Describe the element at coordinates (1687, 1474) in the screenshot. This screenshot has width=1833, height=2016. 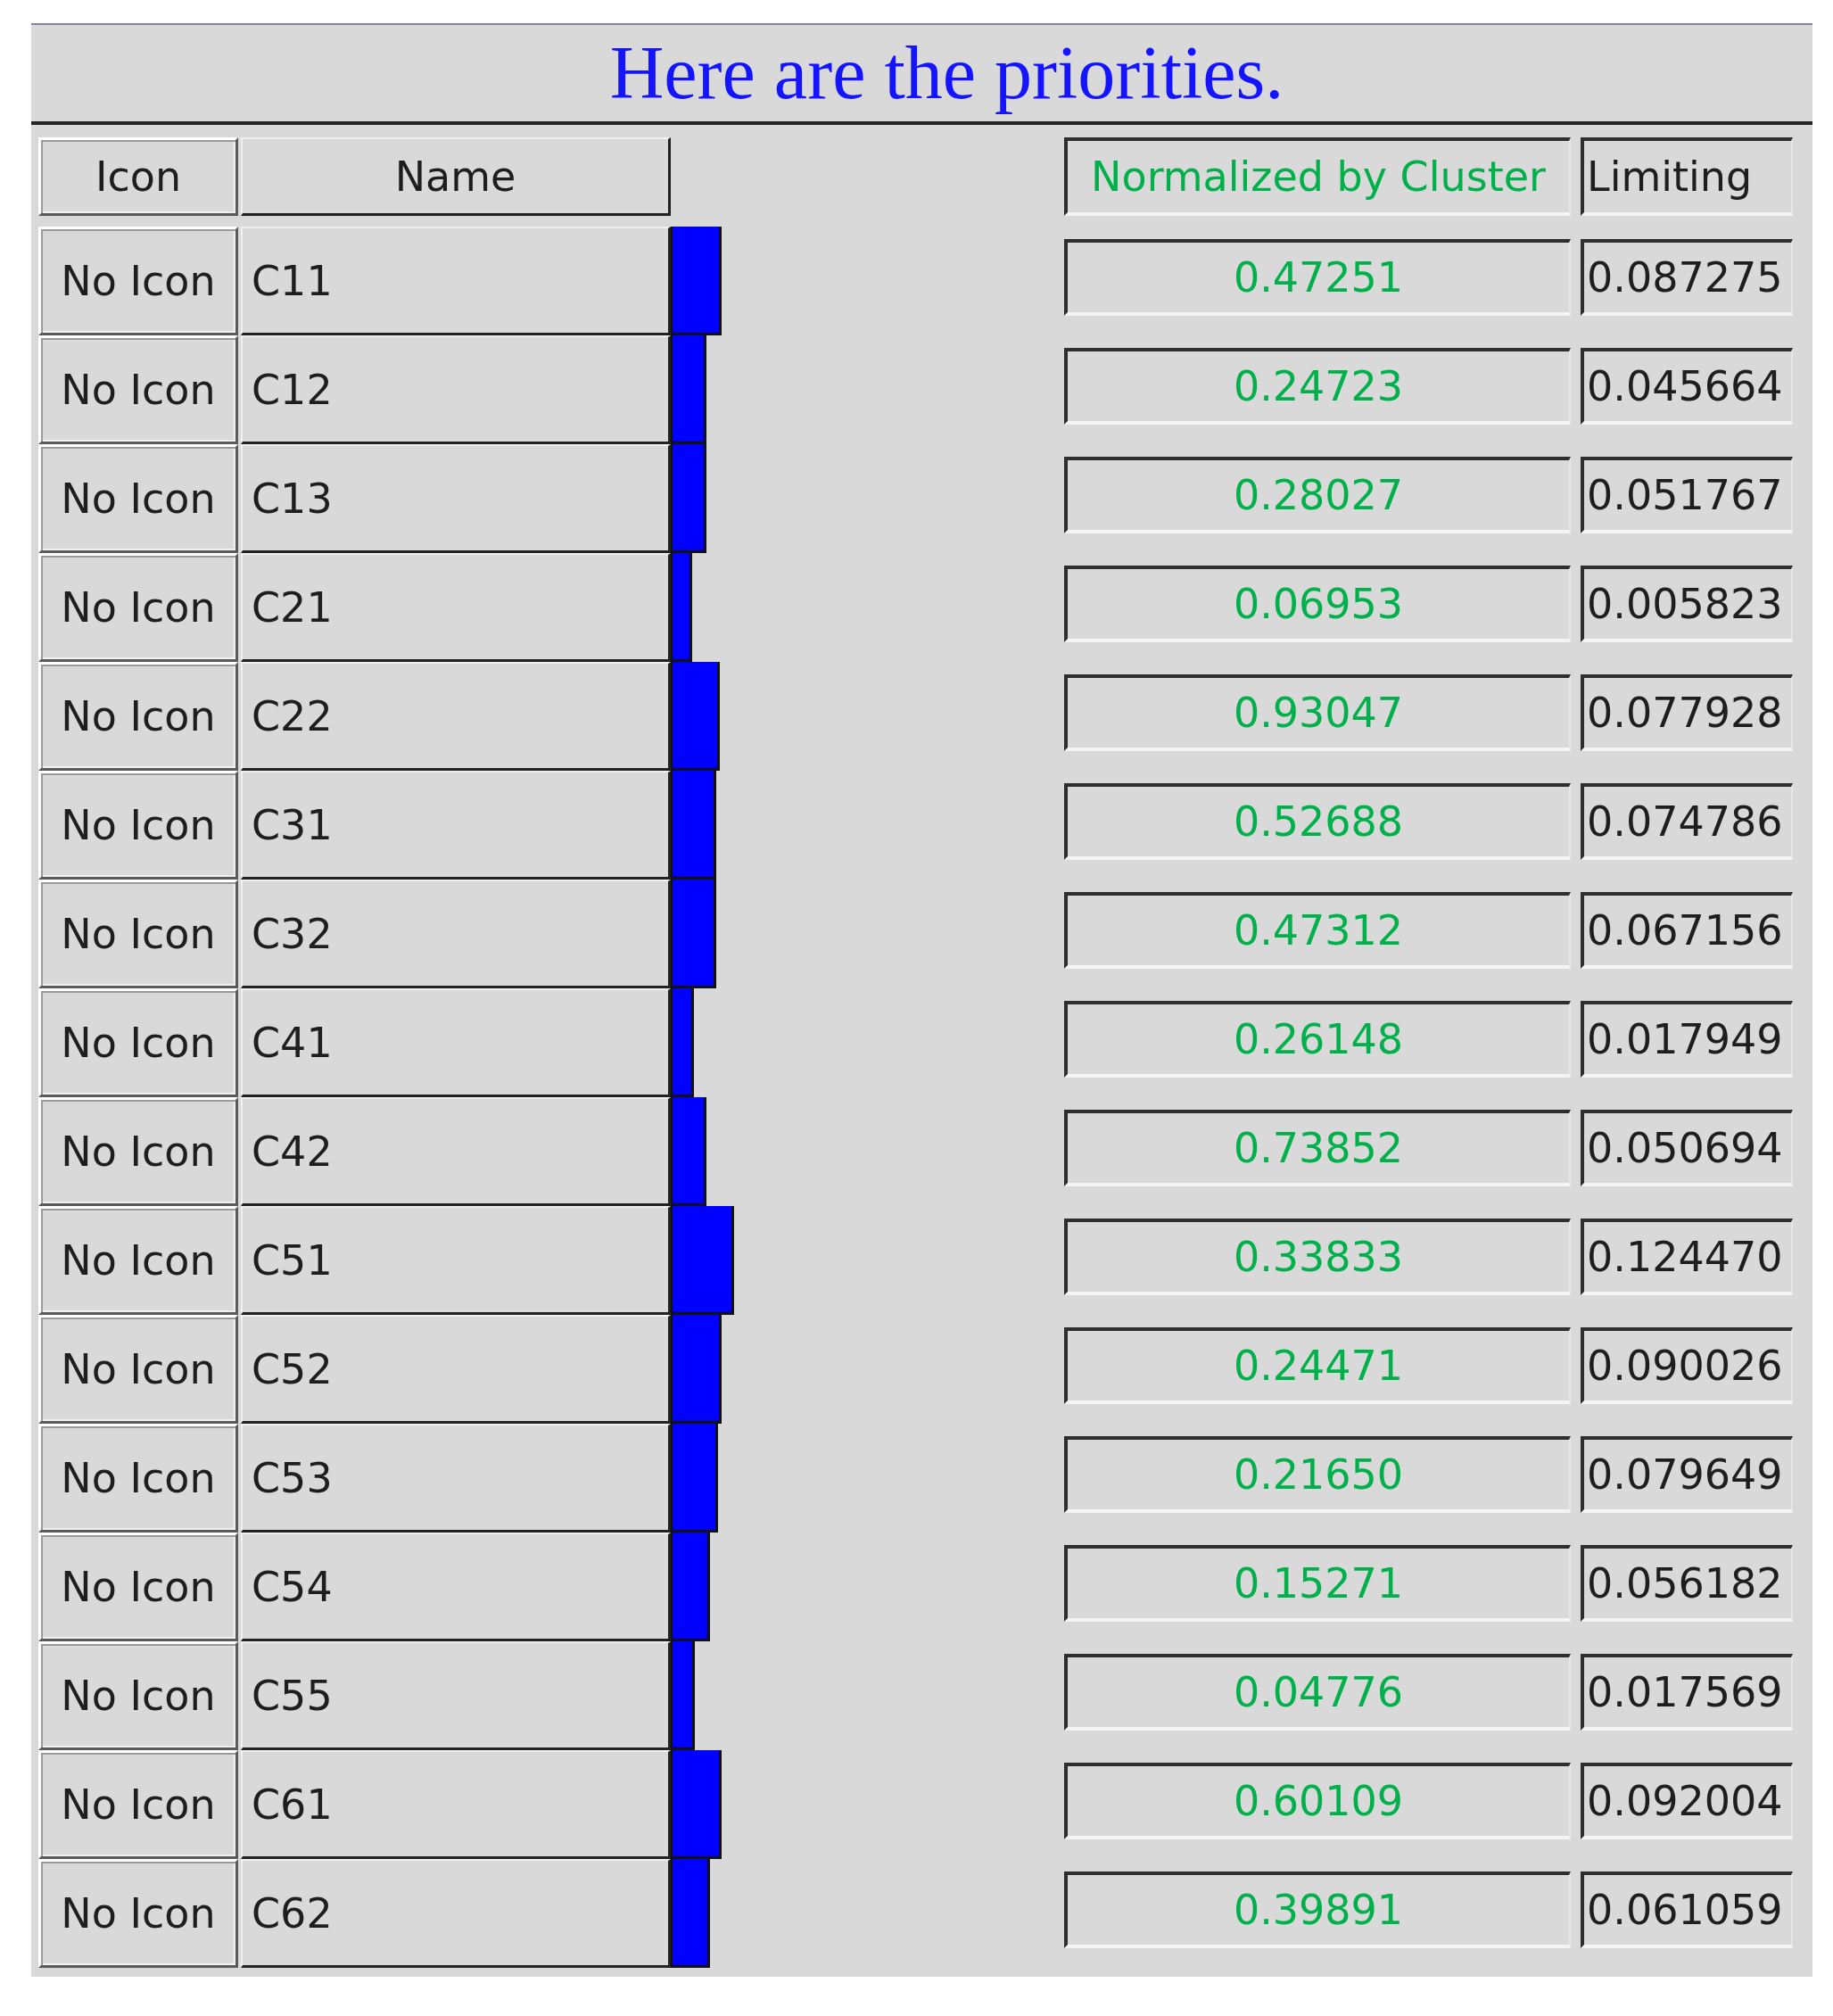
I see `limiting-cell: 0.079649` at that location.